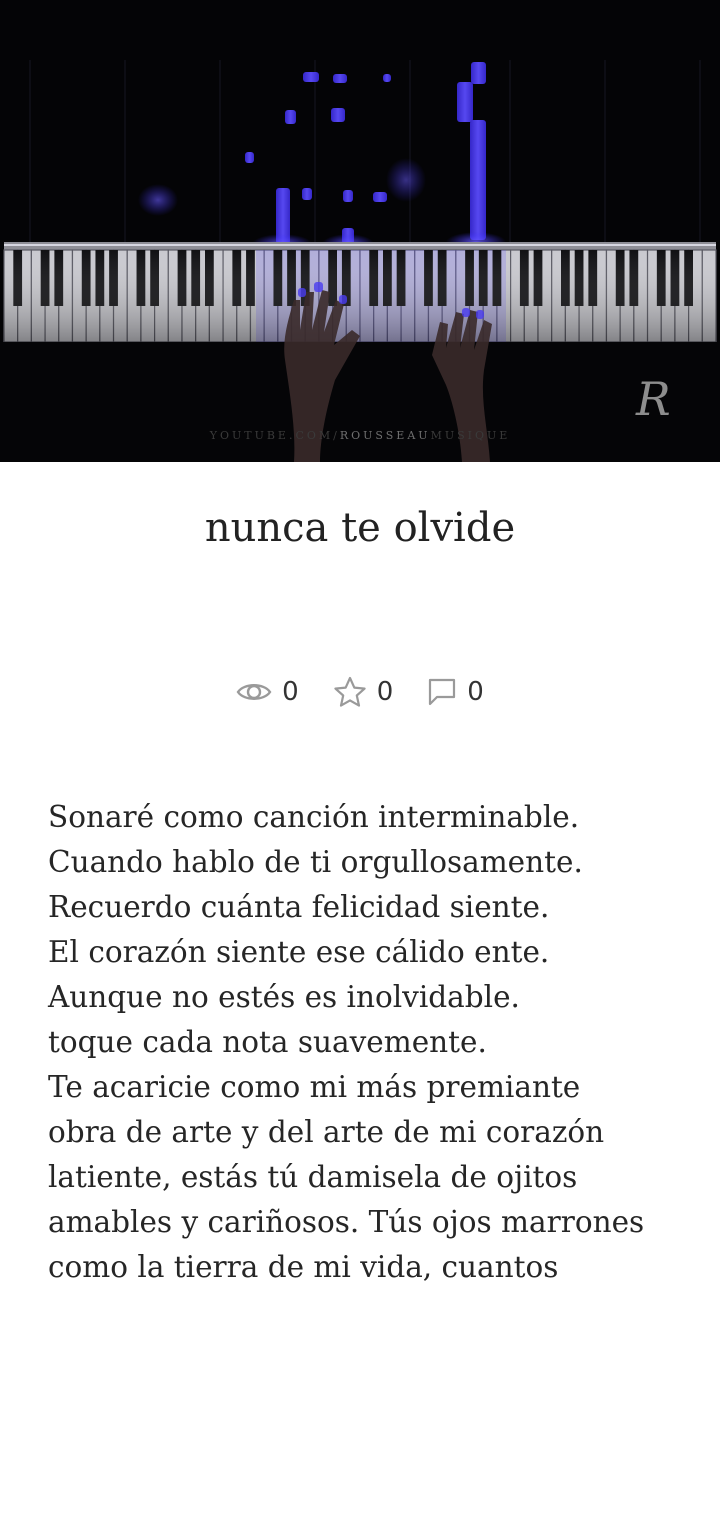 This screenshot has height=1520, width=720. I want to click on body-line: como la tierra de mi vida, cuantos, so click(303, 1267).